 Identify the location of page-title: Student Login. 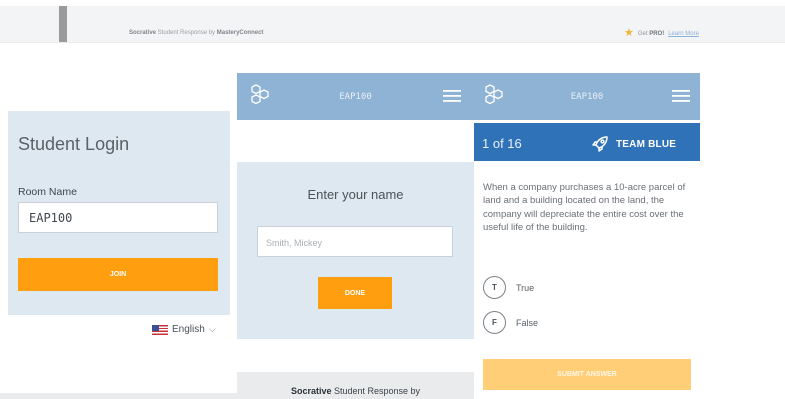
(74, 144).